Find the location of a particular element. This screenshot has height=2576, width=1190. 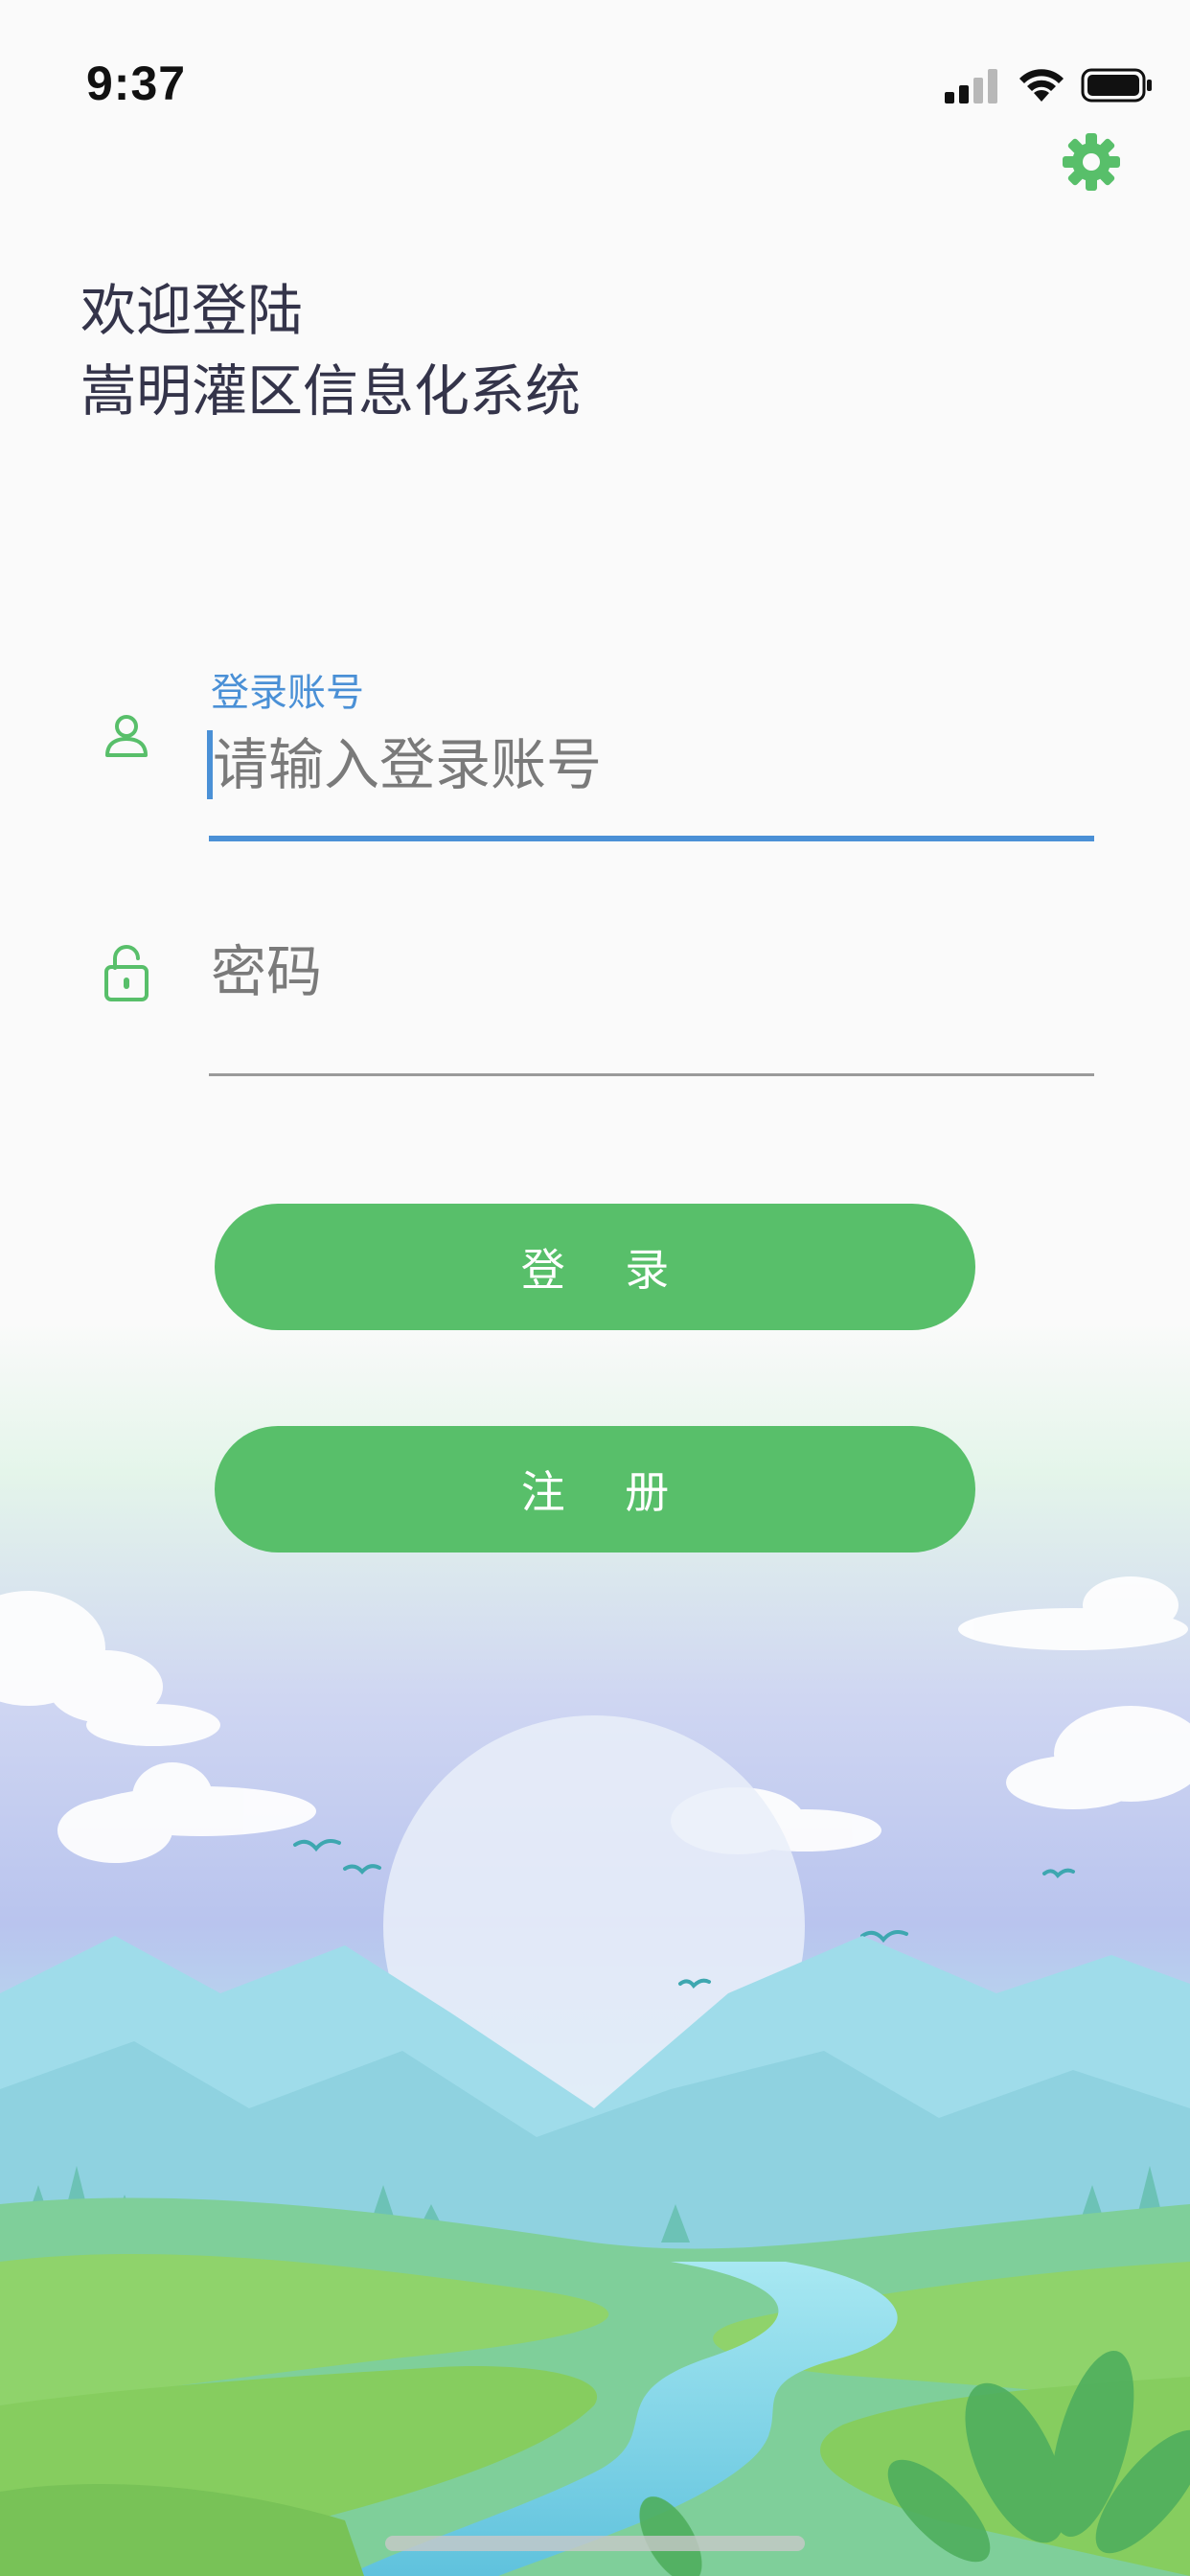

text-caret is located at coordinates (210, 764).